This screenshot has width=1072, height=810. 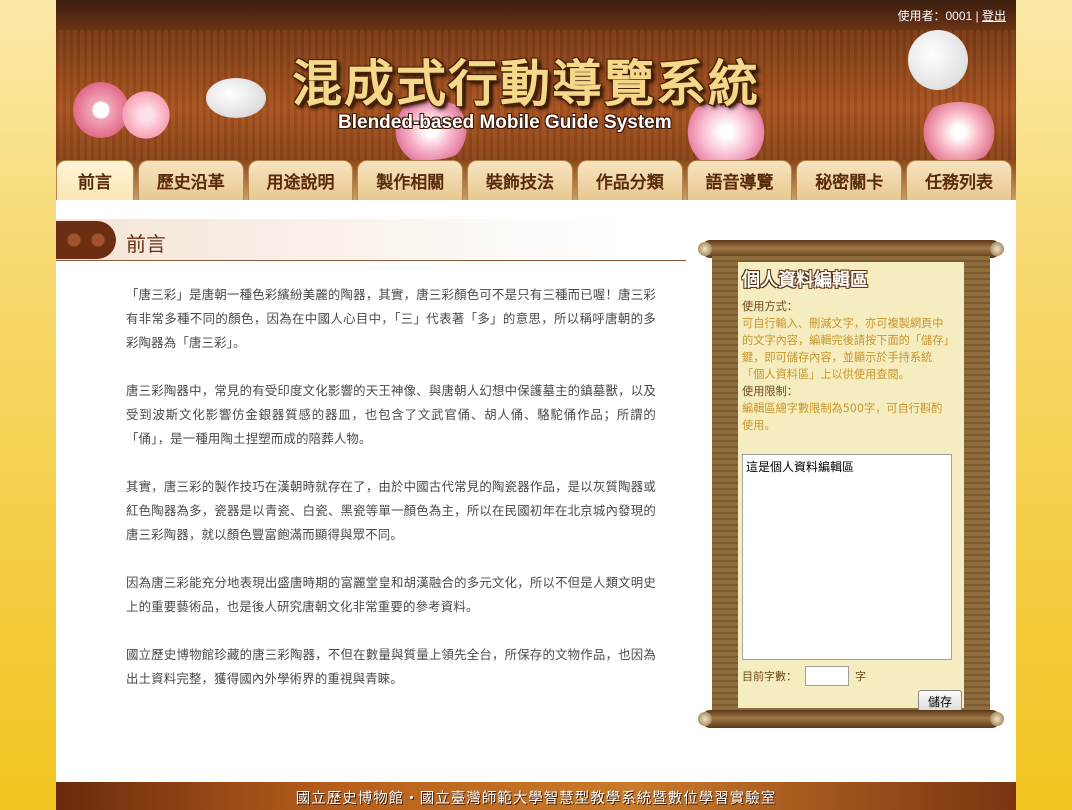 I want to click on footer: 國立歷史博物館・國立臺灣師範大學智慧型教學系統暨數位學習實驗室, so click(x=536, y=796).